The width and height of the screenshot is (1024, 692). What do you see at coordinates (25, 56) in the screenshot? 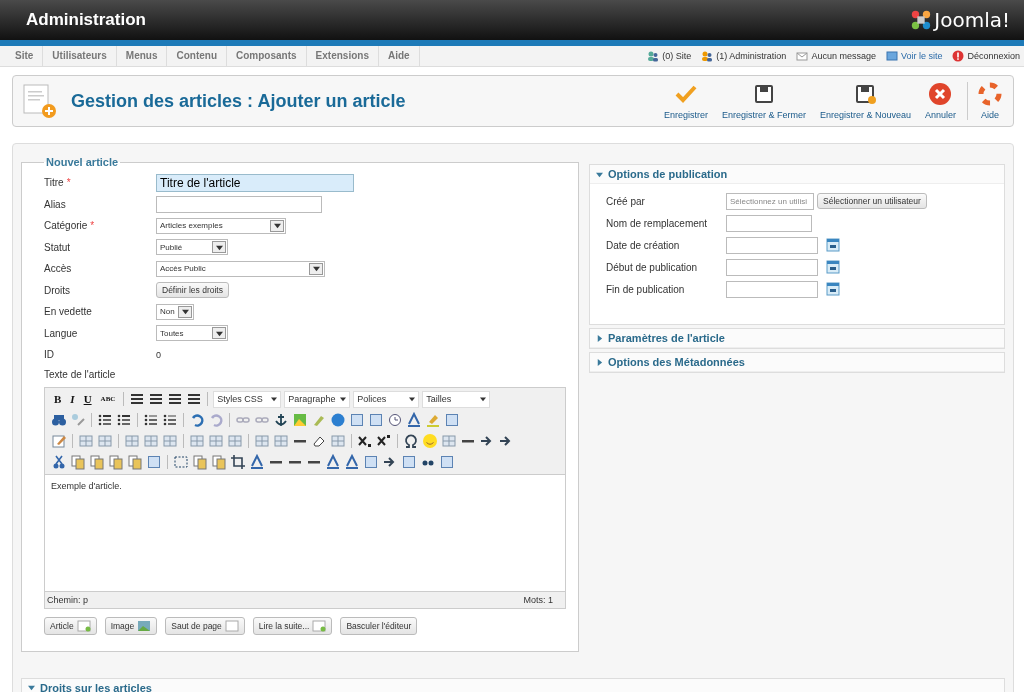
I see `menu-item: Site` at bounding box center [25, 56].